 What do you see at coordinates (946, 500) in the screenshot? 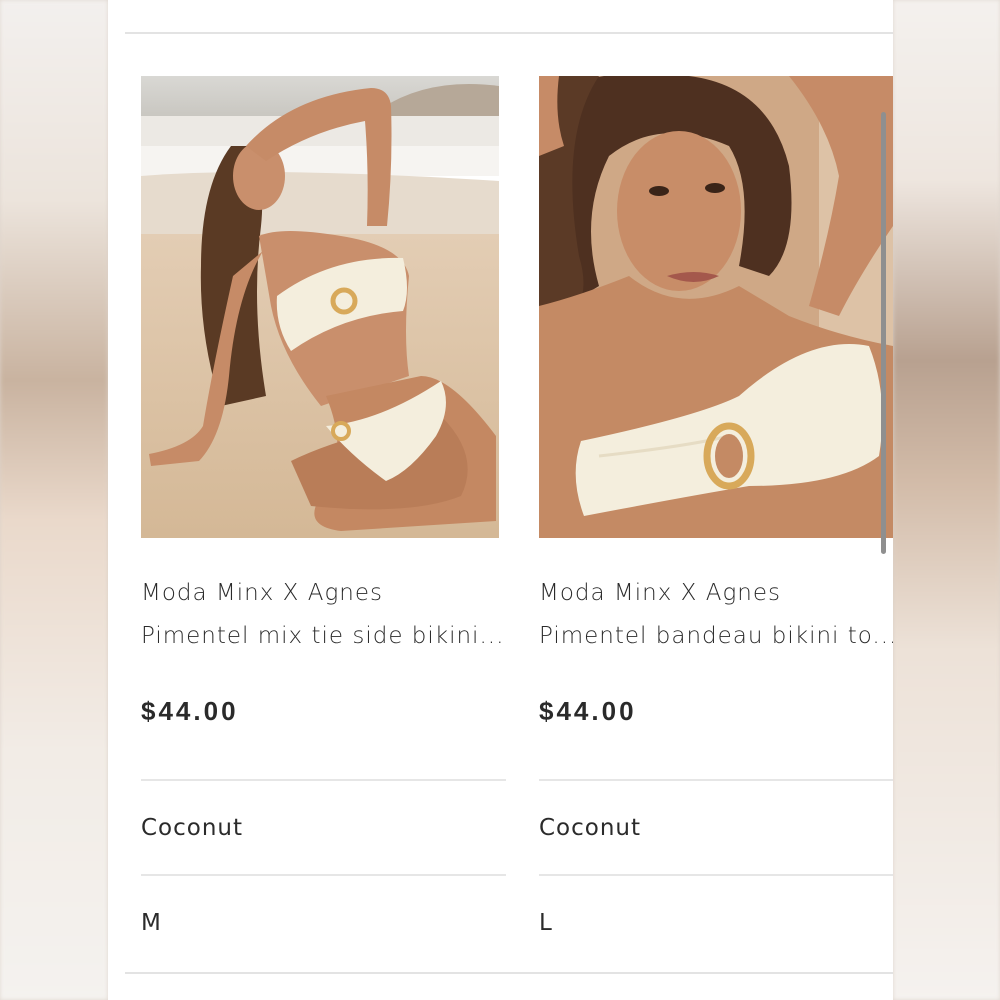
I see `blurred-background-right` at bounding box center [946, 500].